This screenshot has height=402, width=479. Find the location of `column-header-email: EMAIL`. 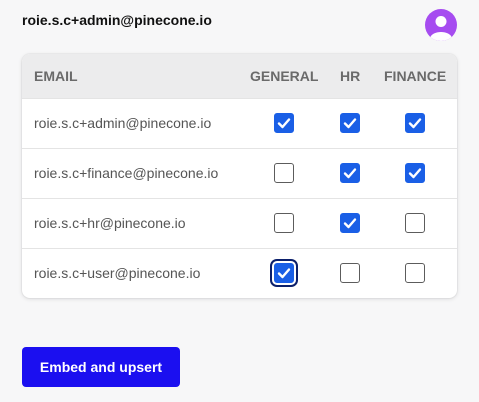

column-header-email: EMAIL is located at coordinates (56, 76).